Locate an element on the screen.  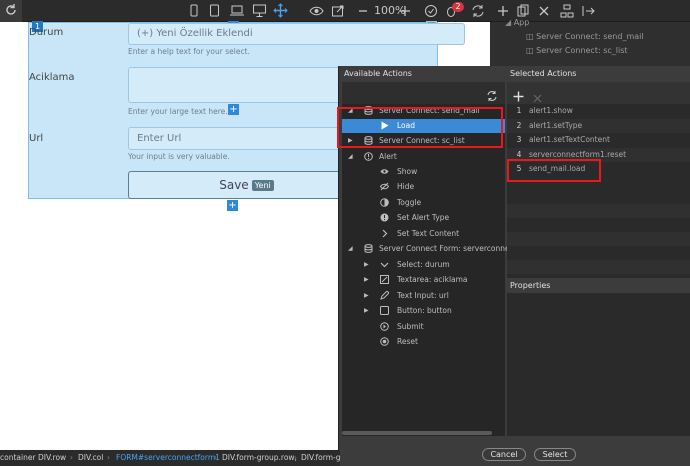
app-item-sc-list: ◫ Server Connect: sc_list is located at coordinates (577, 50).